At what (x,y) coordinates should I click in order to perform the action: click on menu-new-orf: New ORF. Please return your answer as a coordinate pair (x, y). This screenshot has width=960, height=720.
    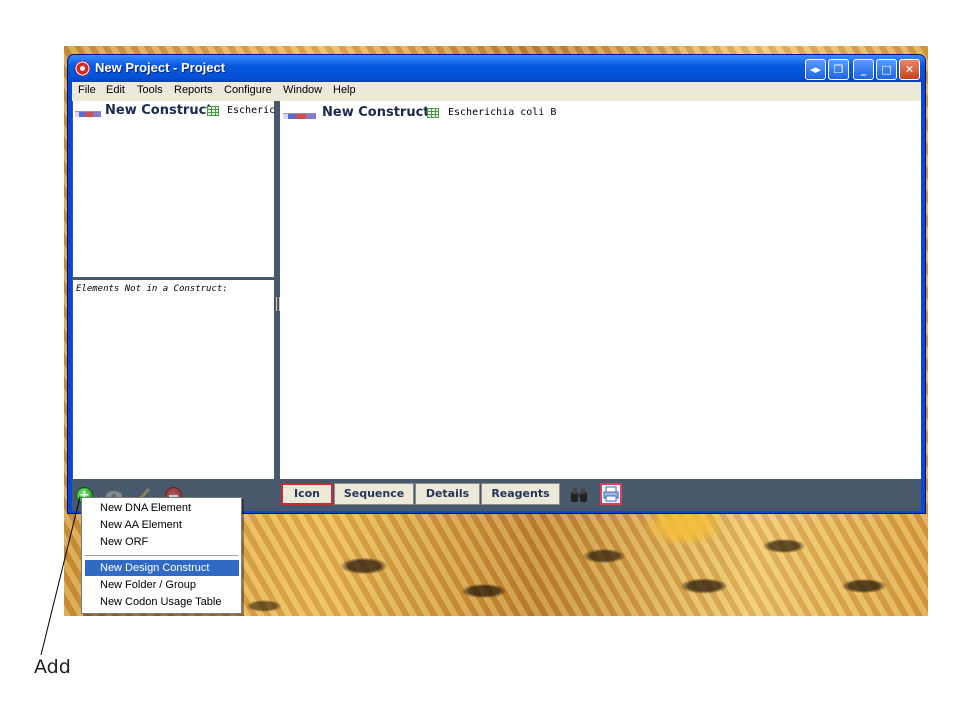
    Looking at the image, I should click on (160, 542).